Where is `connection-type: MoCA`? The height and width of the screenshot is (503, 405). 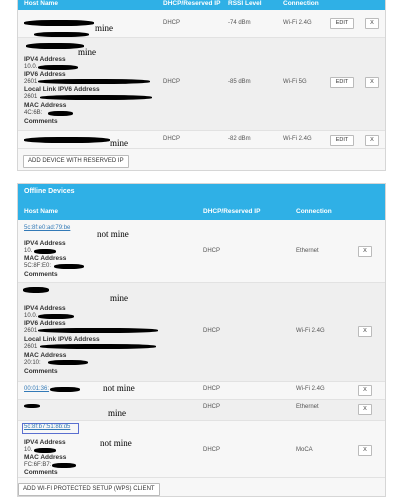 connection-type: MoCA is located at coordinates (304, 450).